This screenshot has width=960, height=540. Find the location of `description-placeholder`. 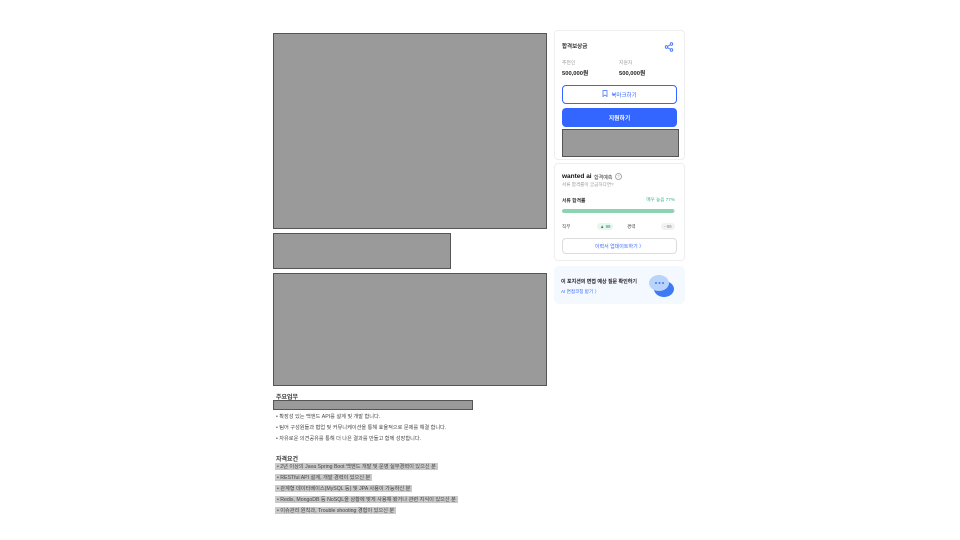

description-placeholder is located at coordinates (410, 329).